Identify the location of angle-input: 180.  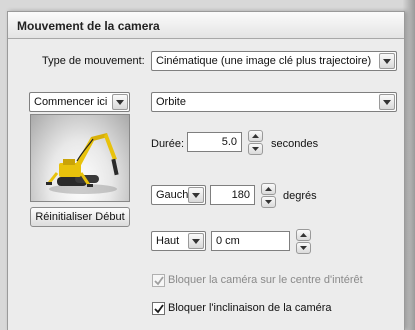
(232, 195).